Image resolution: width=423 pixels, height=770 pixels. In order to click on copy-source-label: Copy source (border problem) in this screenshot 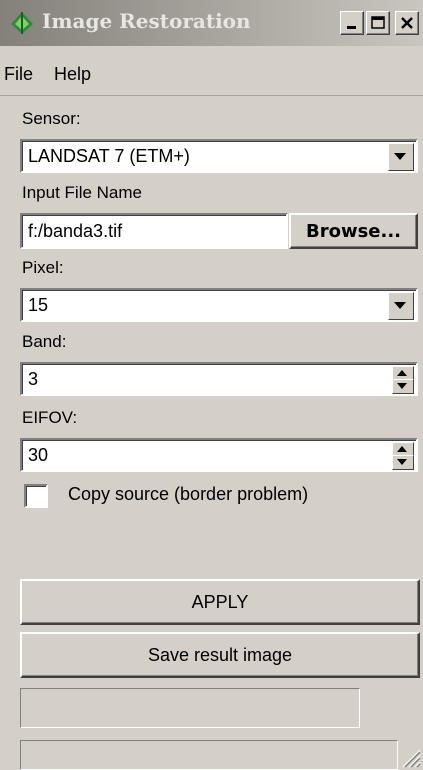, I will do `click(188, 494)`.